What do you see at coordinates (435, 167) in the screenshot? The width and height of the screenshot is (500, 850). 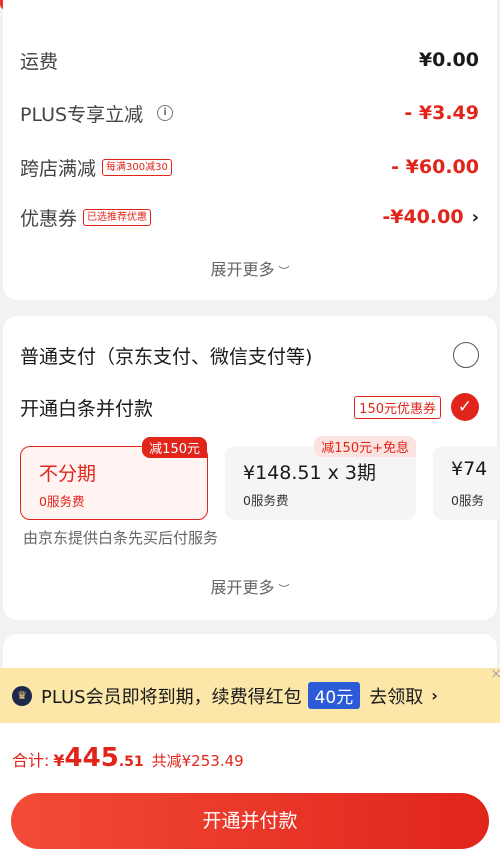 I see `cross-store-amount: - ¥60.00` at bounding box center [435, 167].